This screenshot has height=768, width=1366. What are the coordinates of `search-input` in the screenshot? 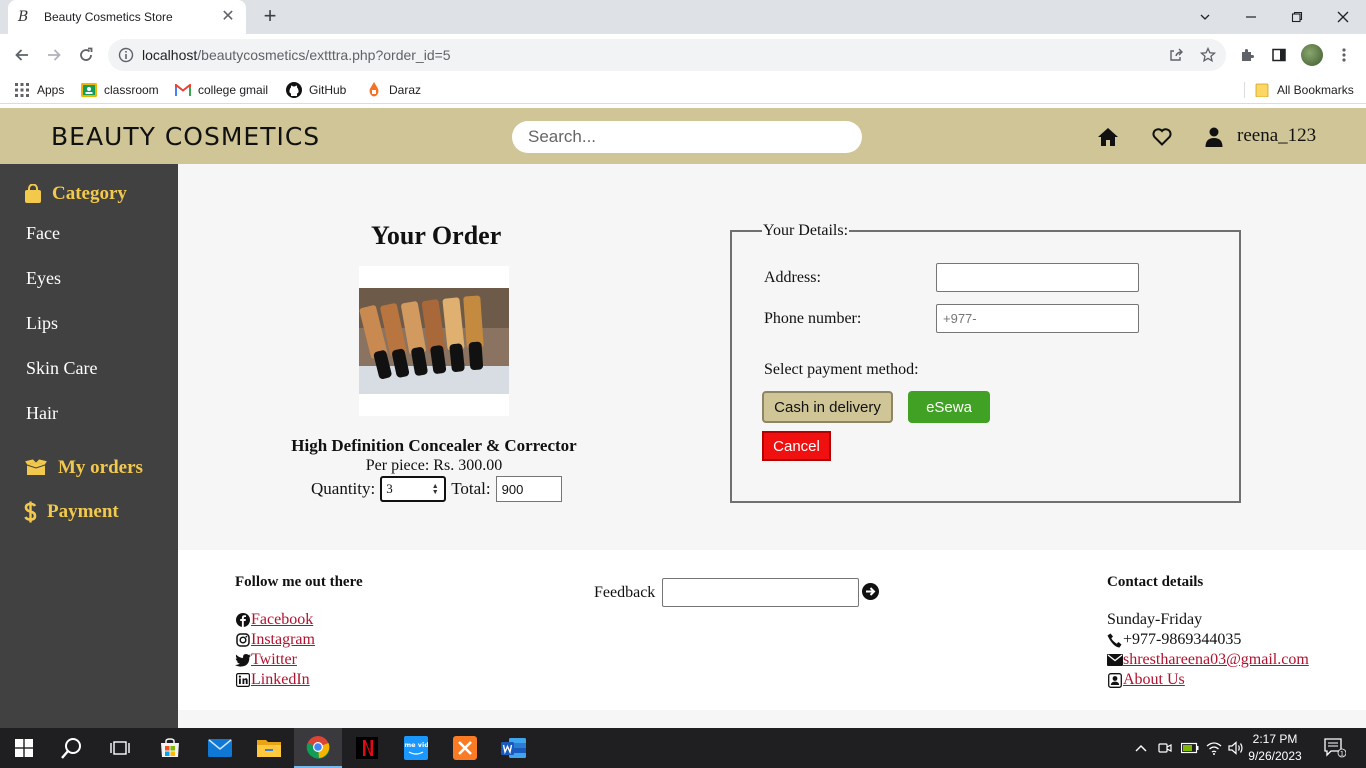 It's located at (687, 137).